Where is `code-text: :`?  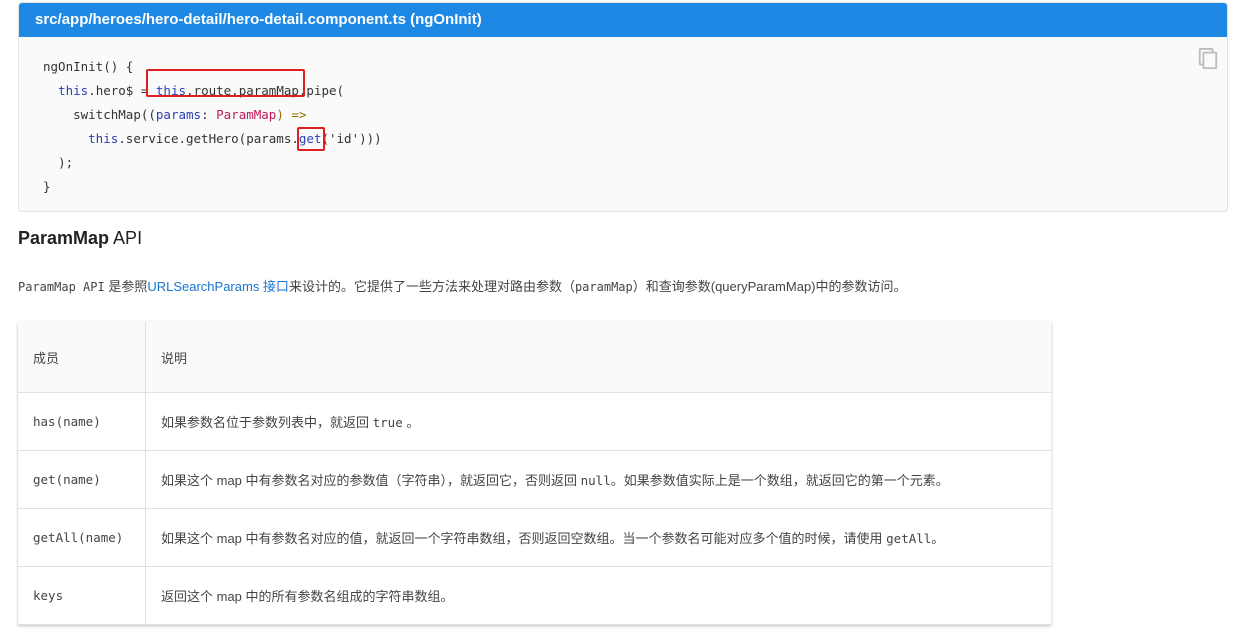
code-text: : is located at coordinates (209, 114).